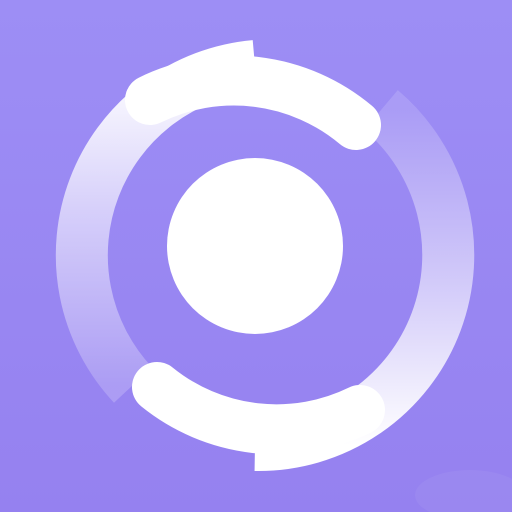 The image size is (512, 512). I want to click on center-dot, so click(255, 246).